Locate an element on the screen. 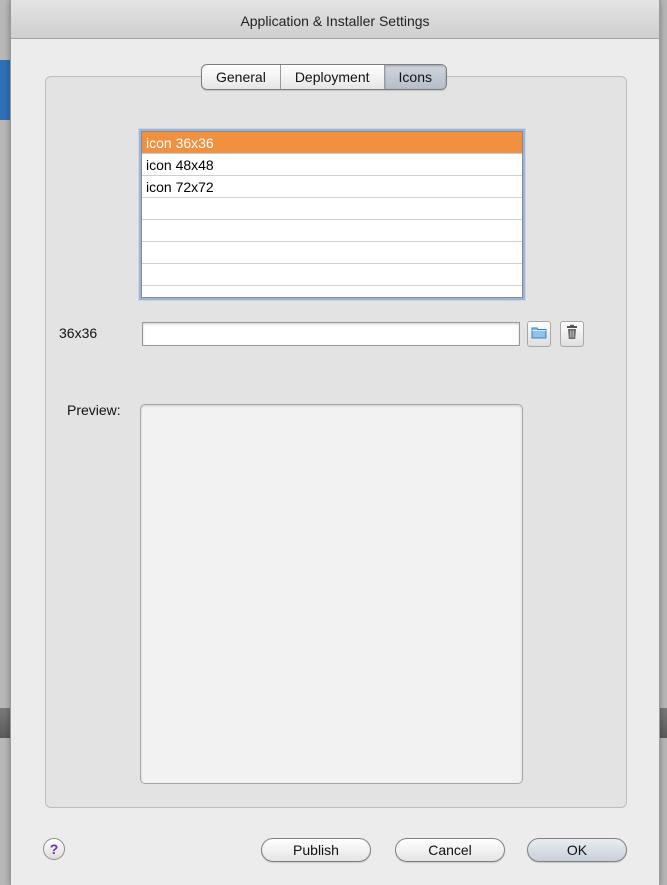 The width and height of the screenshot is (667, 885). trash-icon is located at coordinates (572, 334).